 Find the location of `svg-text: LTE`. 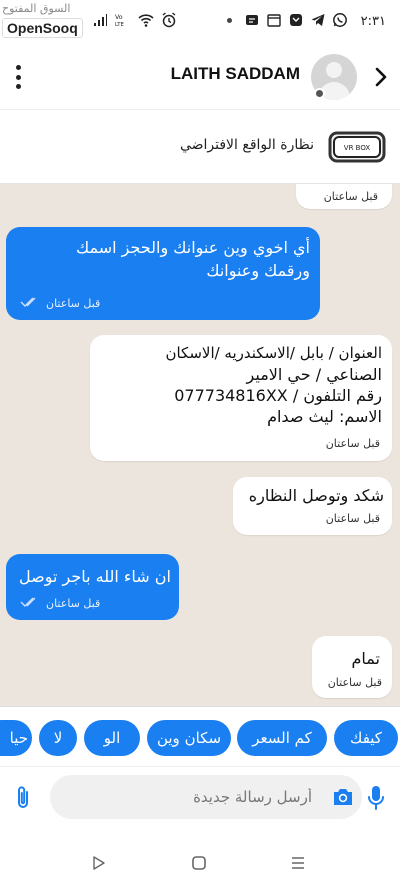

svg-text: LTE is located at coordinates (119, 25).